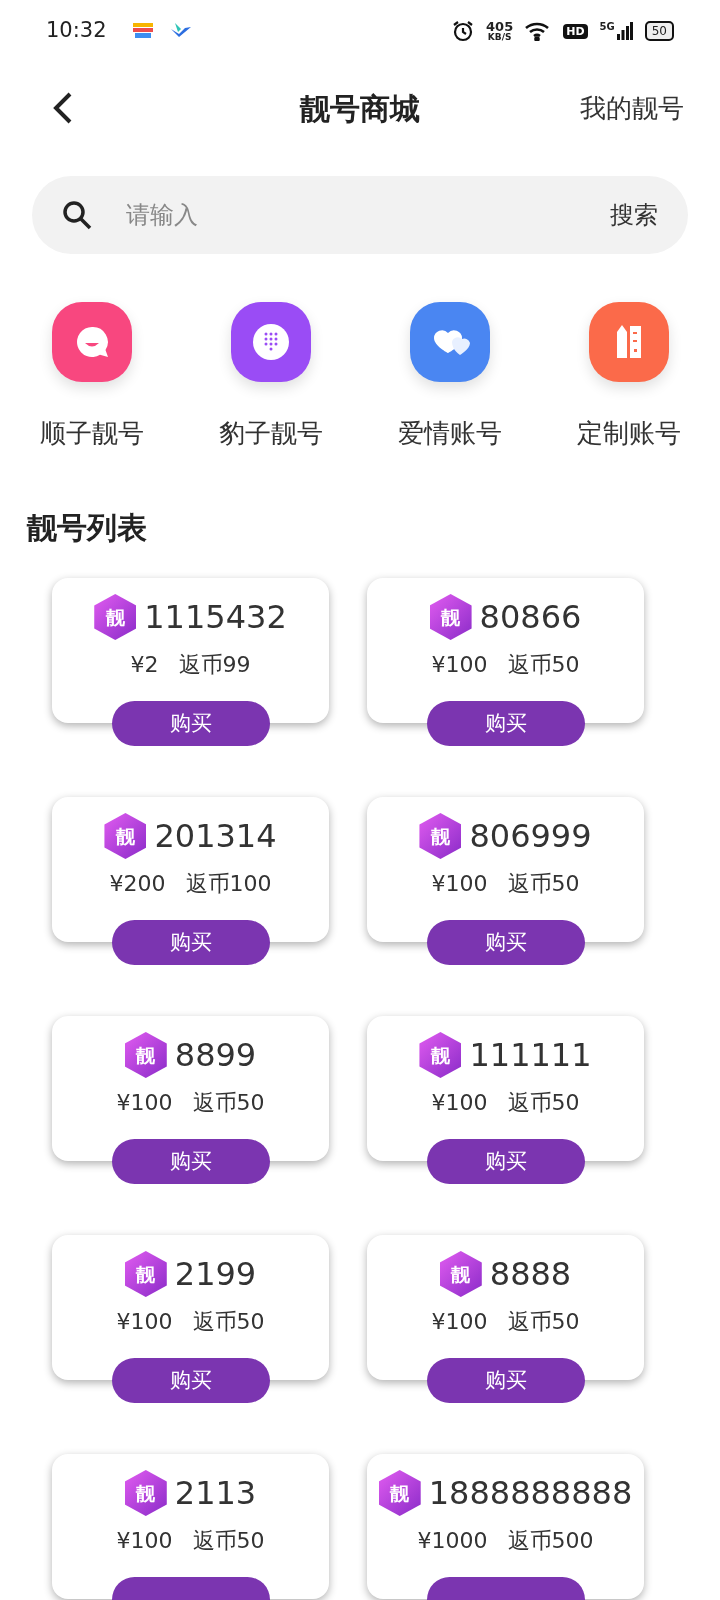  Describe the element at coordinates (215, 1055) in the screenshot. I see `account-number: 8899` at that location.